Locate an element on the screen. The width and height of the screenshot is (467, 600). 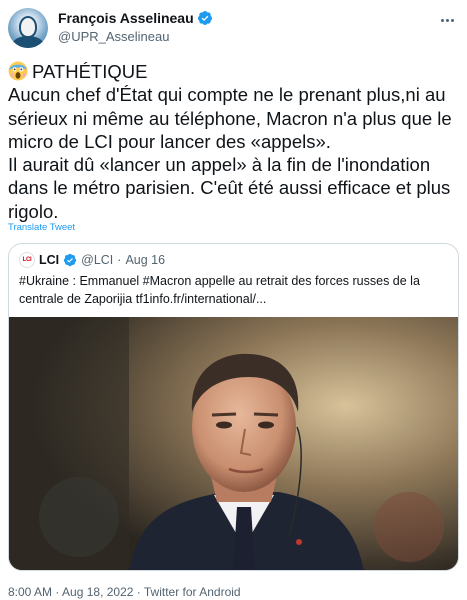
tweet-line: micro de LCI pour lancer des «appels». is located at coordinates (169, 141).